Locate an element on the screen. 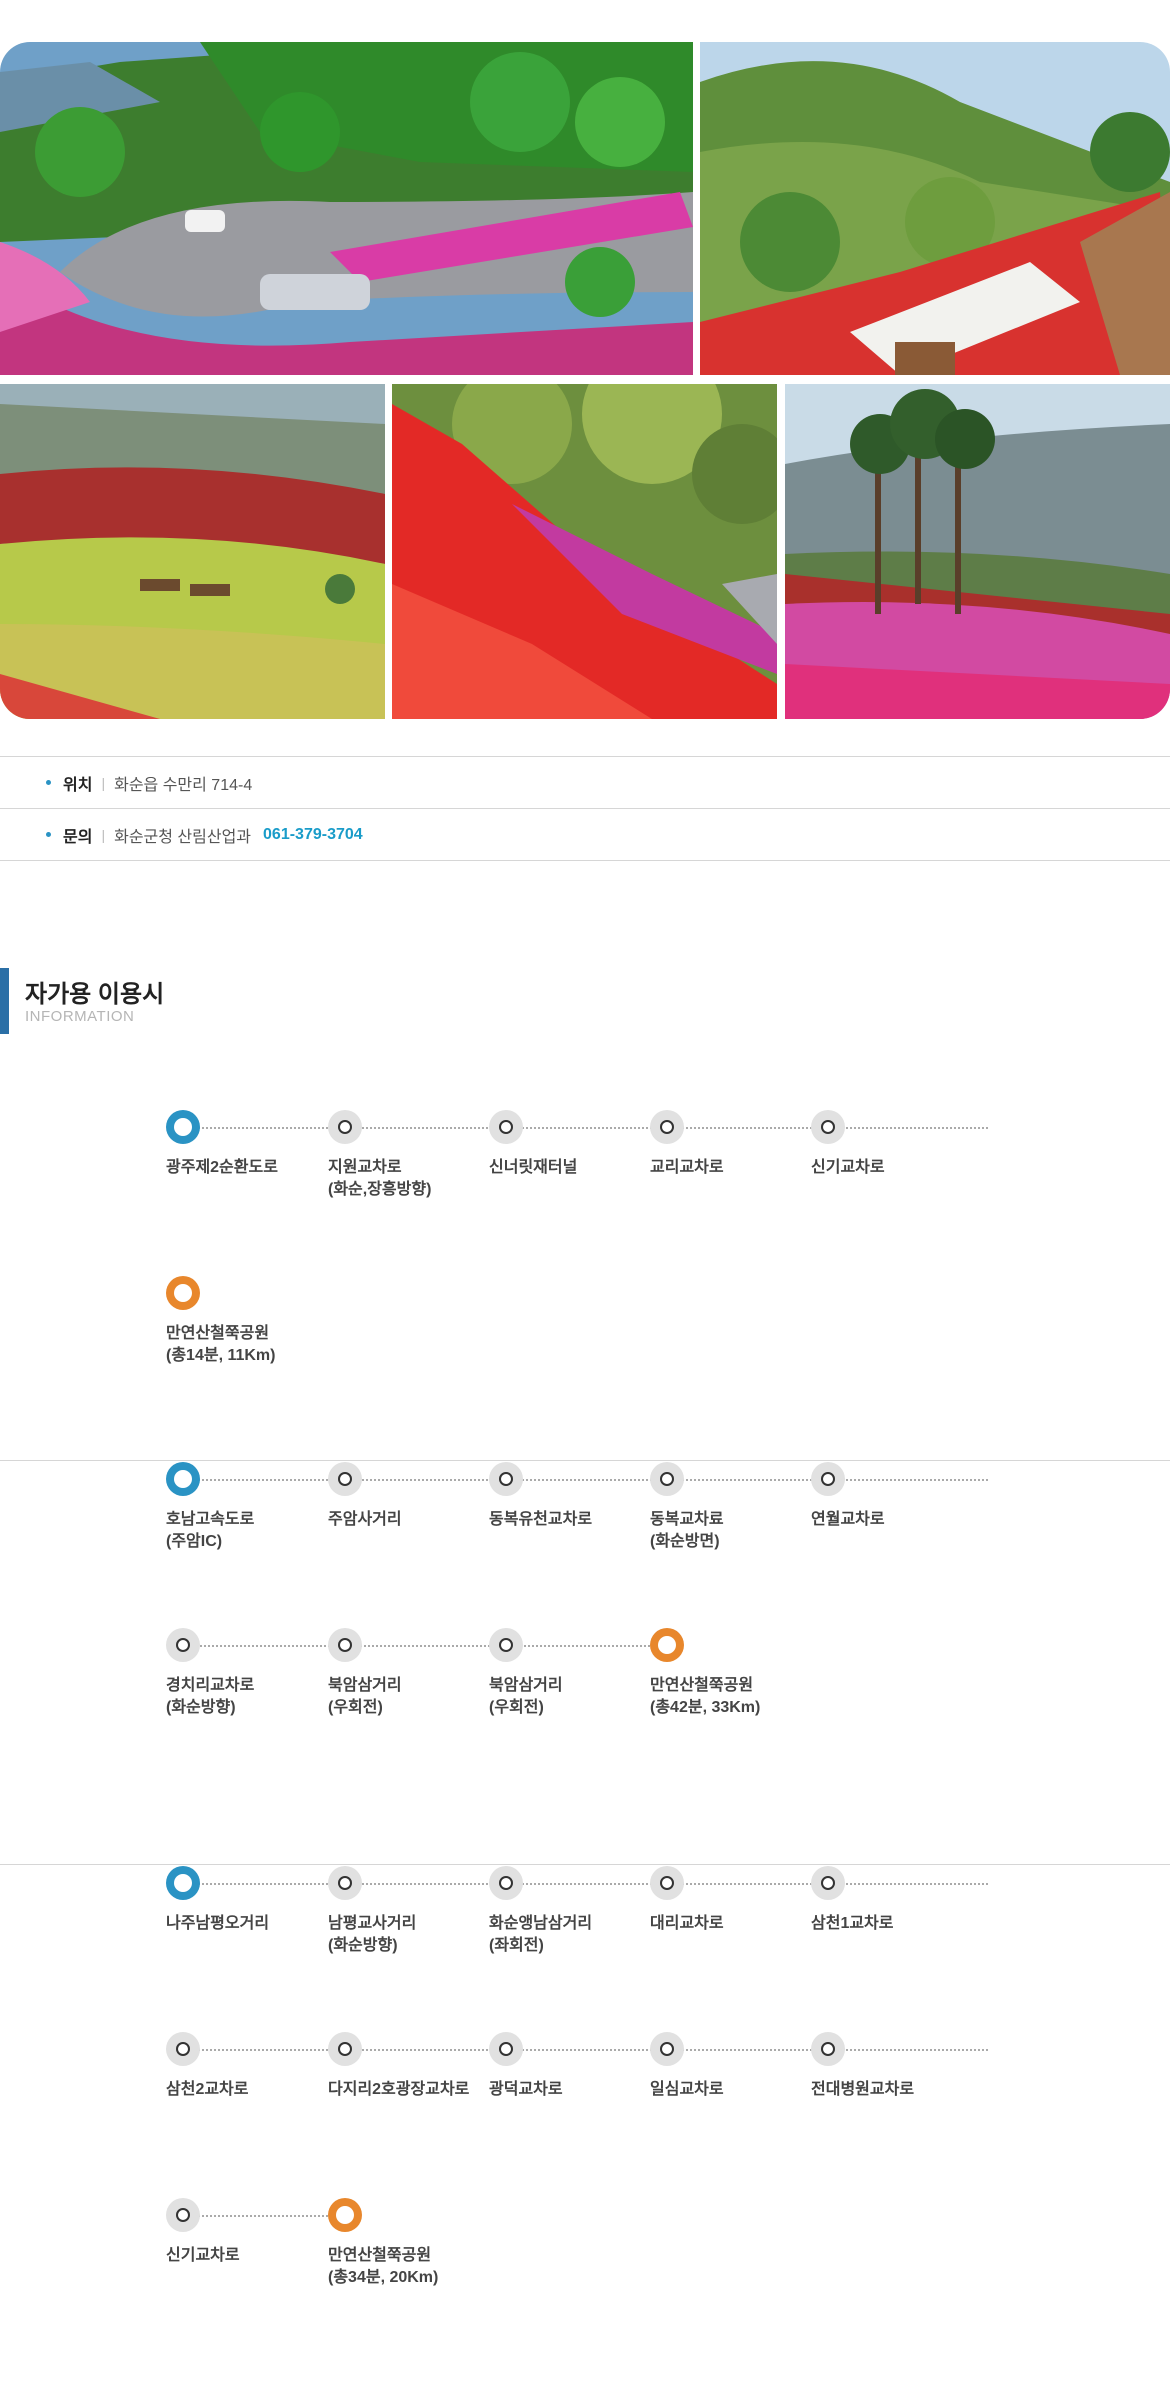 The width and height of the screenshot is (1170, 2407). stop-label: 대리교차로 is located at coordinates (737, 1924).